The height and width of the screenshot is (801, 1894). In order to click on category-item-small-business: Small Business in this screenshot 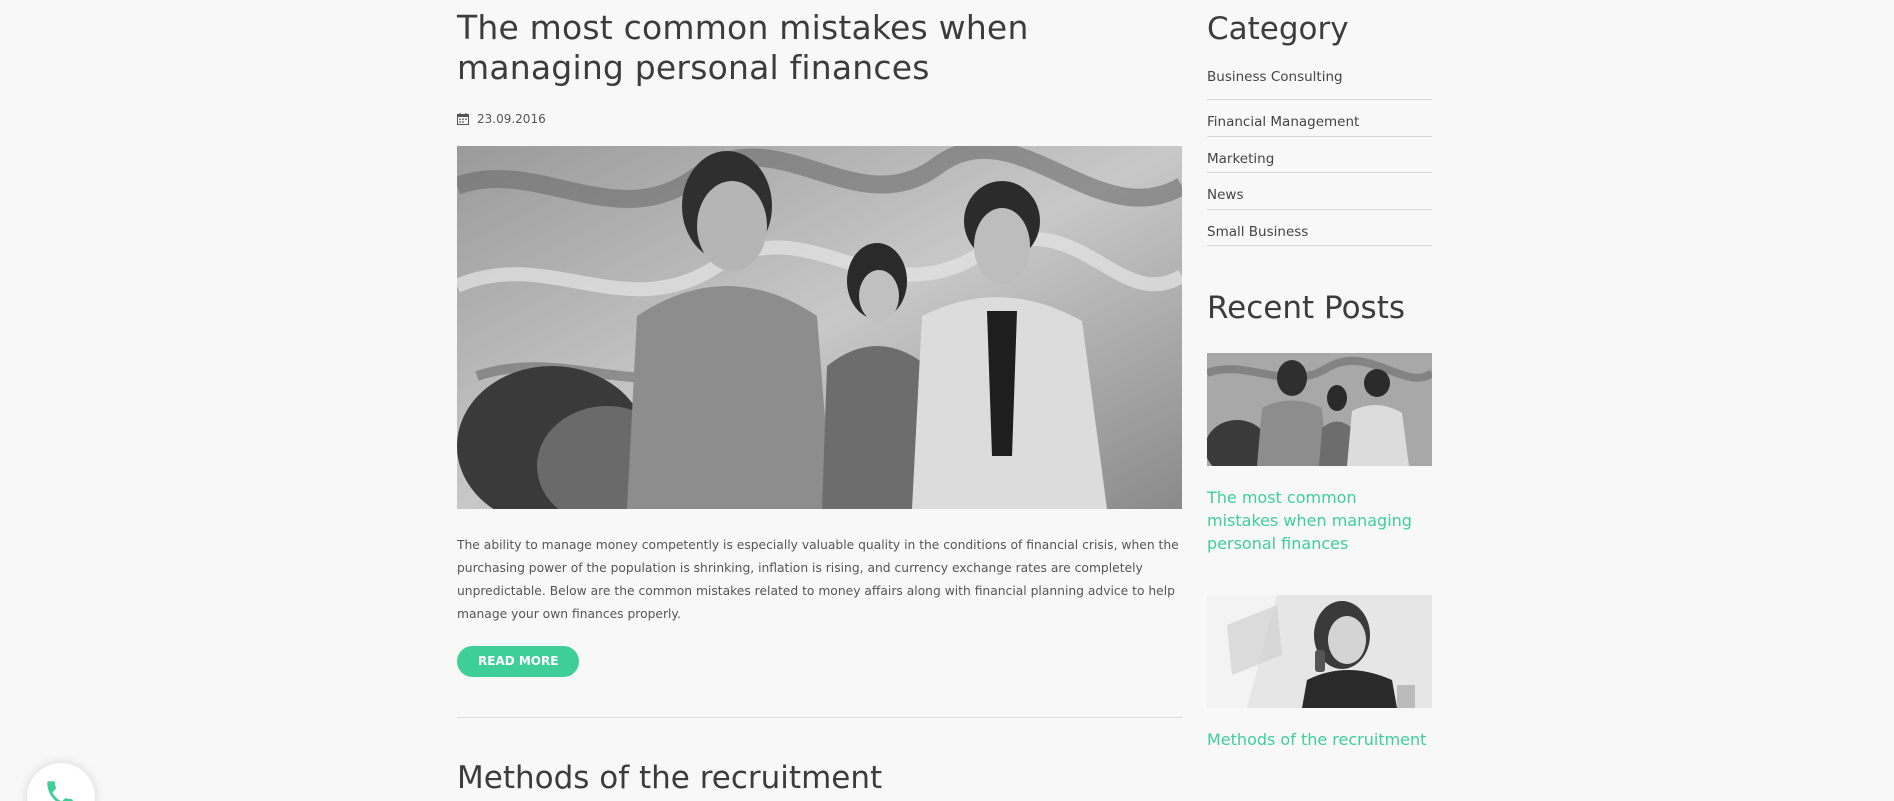, I will do `click(1319, 228)`.